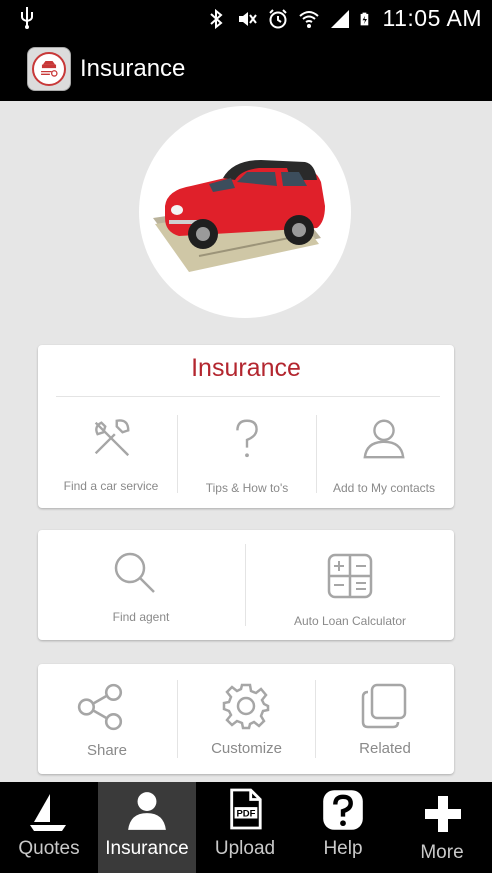 This screenshot has width=492, height=873. What do you see at coordinates (385, 748) in the screenshot?
I see `related-label: Related` at bounding box center [385, 748].